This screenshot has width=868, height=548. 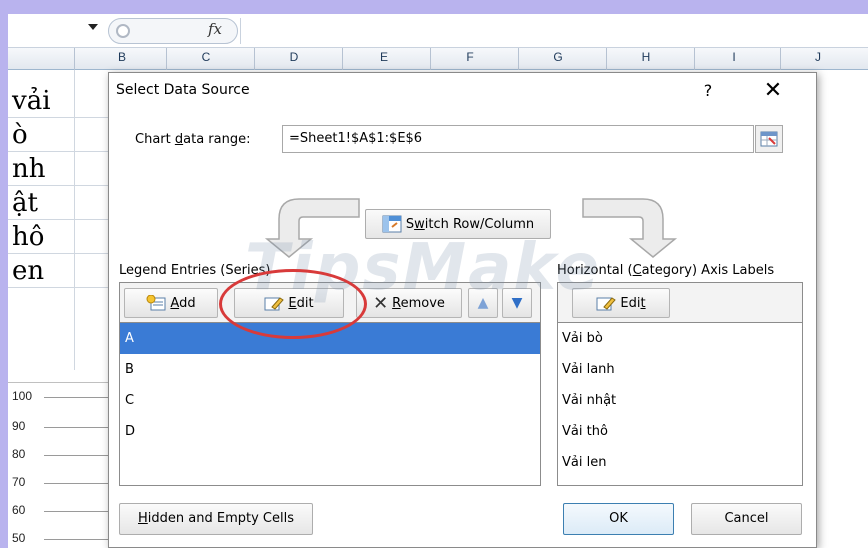 I want to click on chart-data-range-label: Chart data range:, so click(x=192, y=139).